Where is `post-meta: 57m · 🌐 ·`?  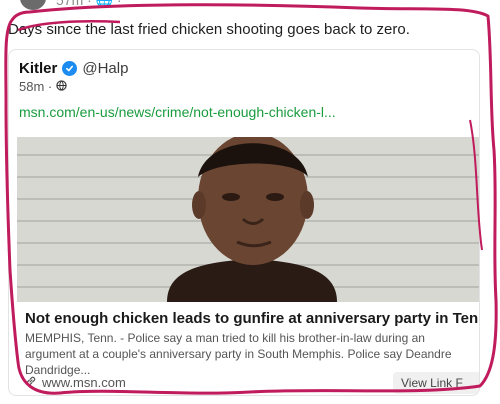 post-meta: 57m · 🌐 · is located at coordinates (89, 4).